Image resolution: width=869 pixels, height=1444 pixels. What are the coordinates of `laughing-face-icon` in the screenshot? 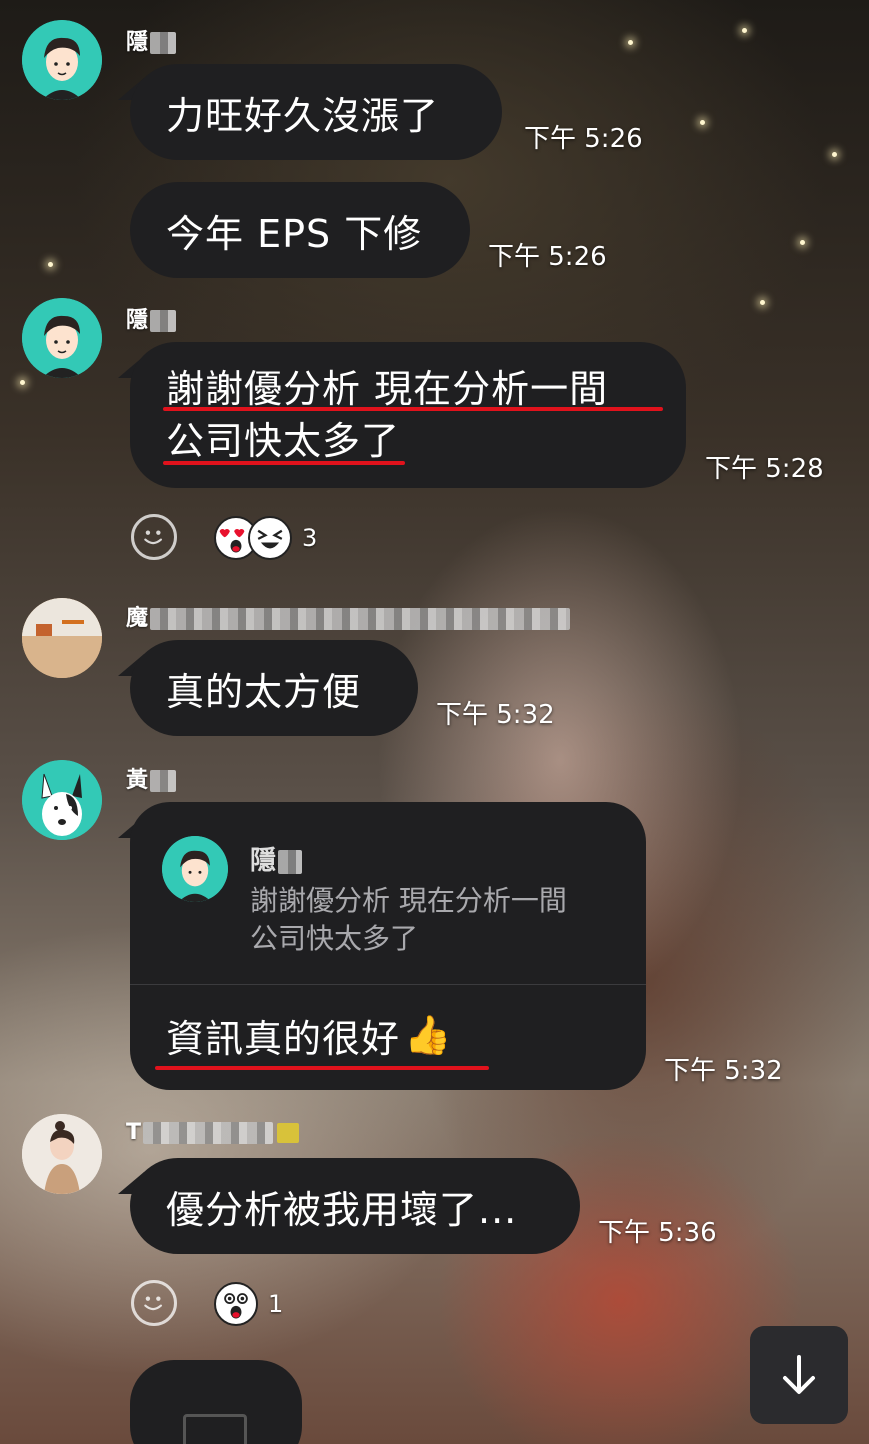 It's located at (270, 539).